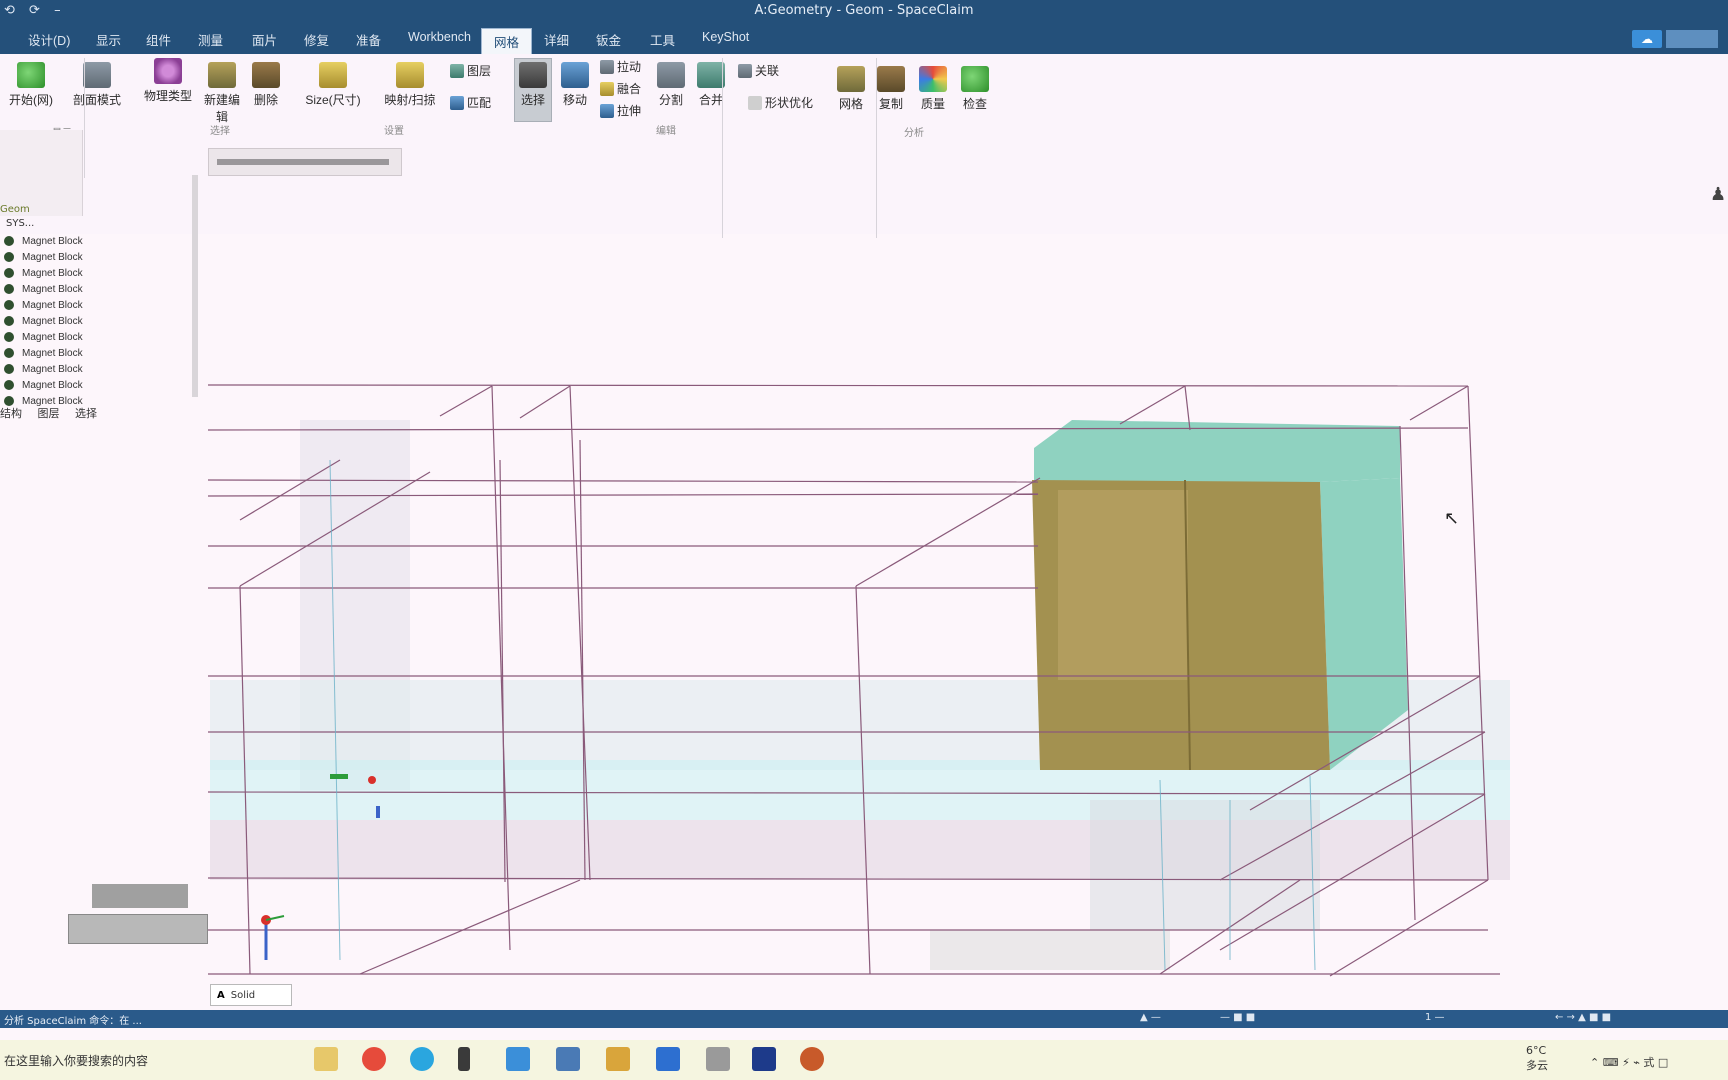  Describe the element at coordinates (422, 1059) in the screenshot. I see `edge-icon` at that location.